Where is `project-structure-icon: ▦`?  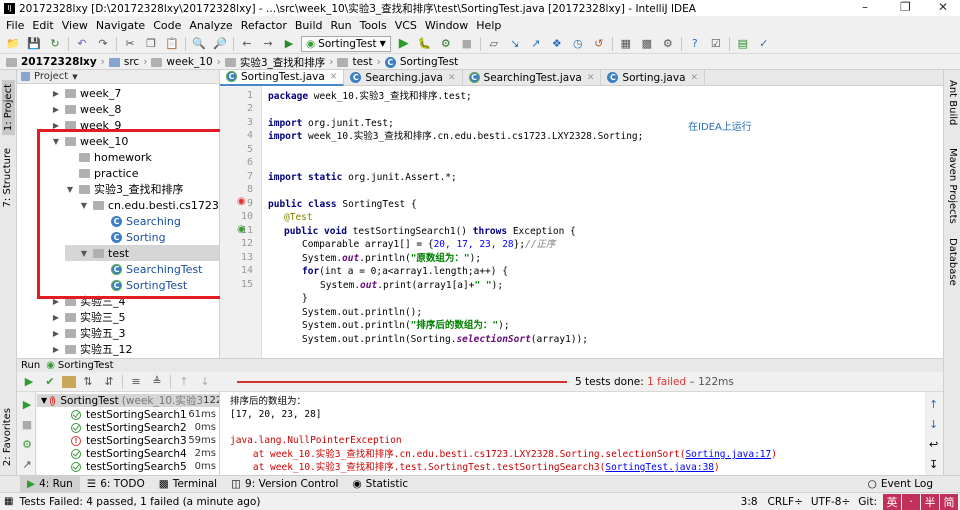 project-structure-icon: ▦ is located at coordinates (626, 44).